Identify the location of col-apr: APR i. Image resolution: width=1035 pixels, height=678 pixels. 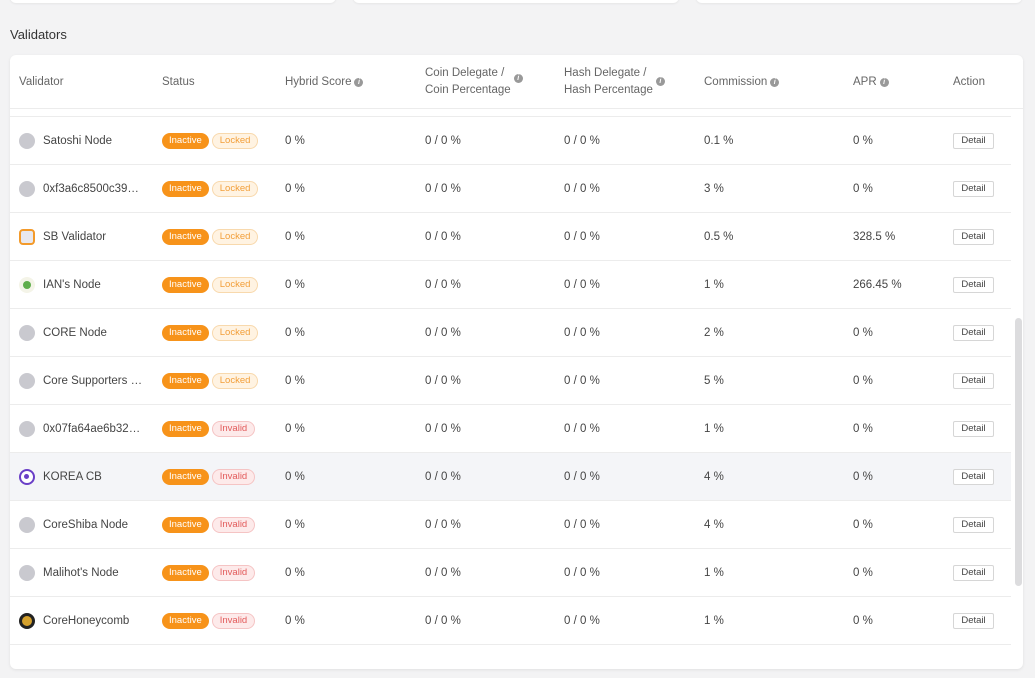
(871, 82).